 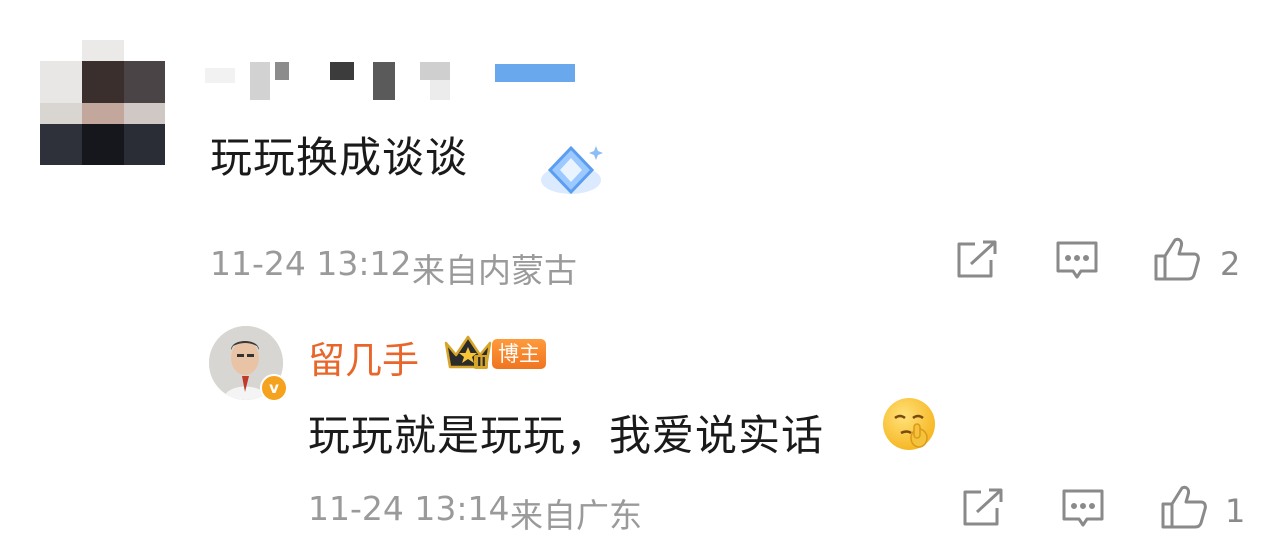 I want to click on comment-text: 玩玩换成谈谈, so click(x=339, y=157).